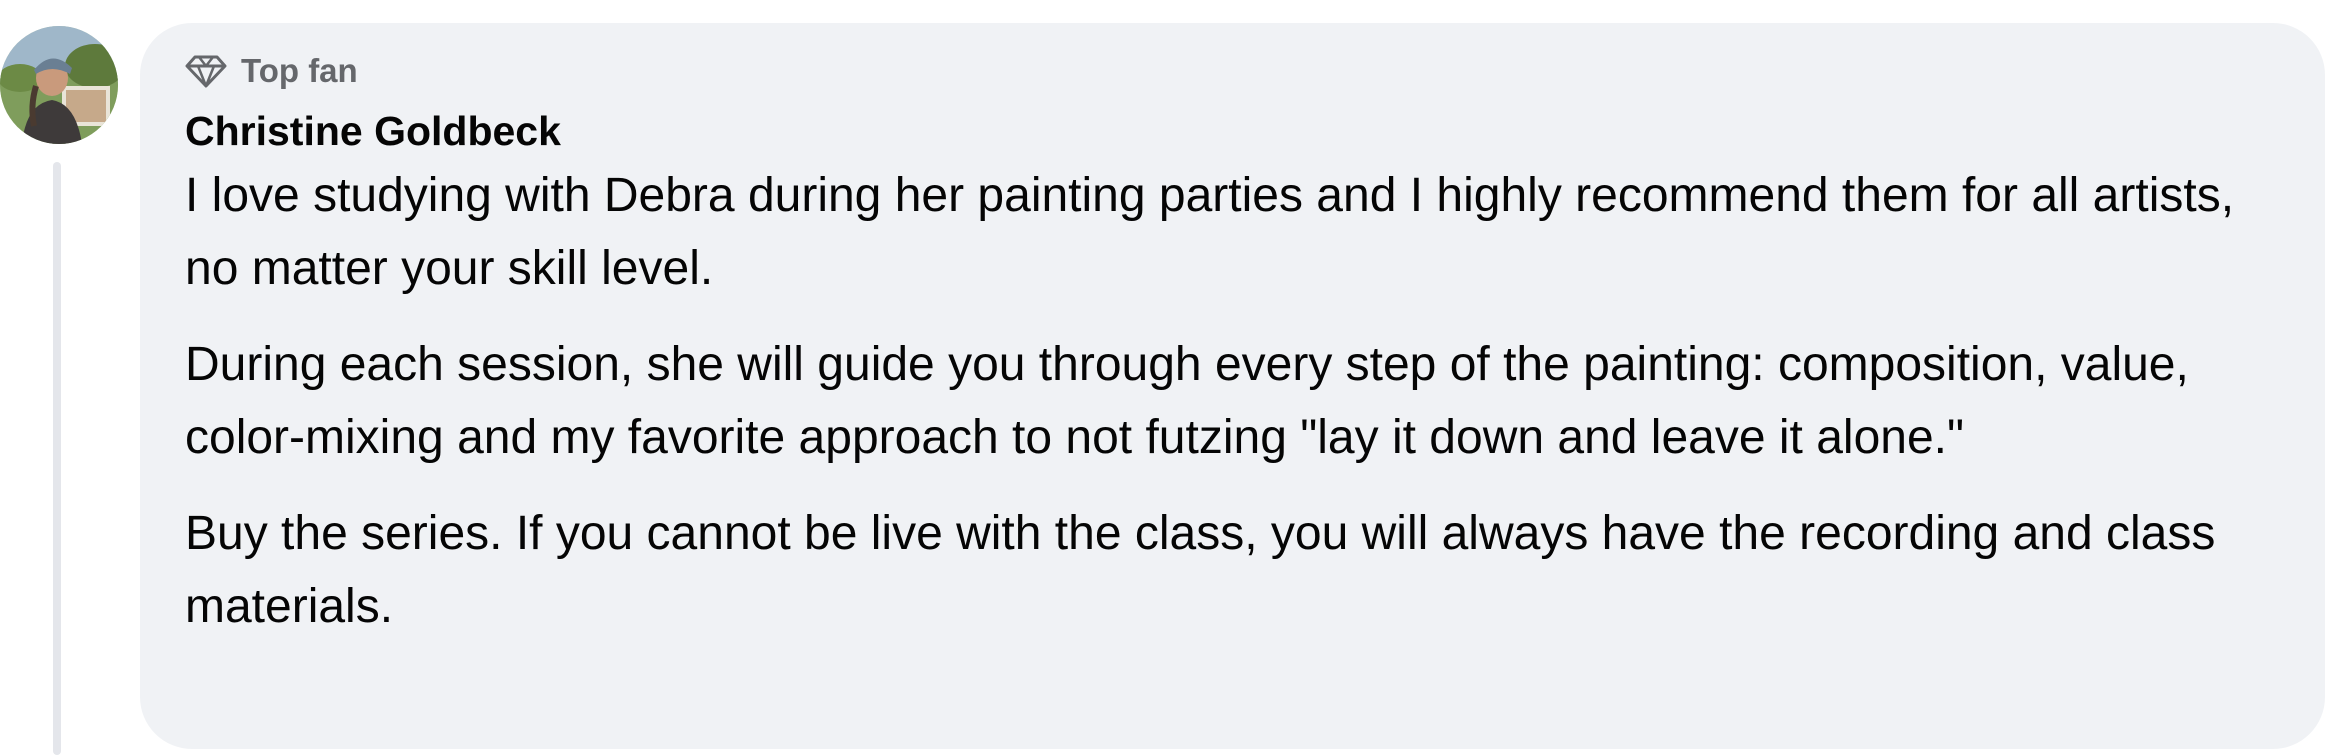 This screenshot has width=2340, height=755. I want to click on author-name: Christine Goldbeck, so click(1235, 131).